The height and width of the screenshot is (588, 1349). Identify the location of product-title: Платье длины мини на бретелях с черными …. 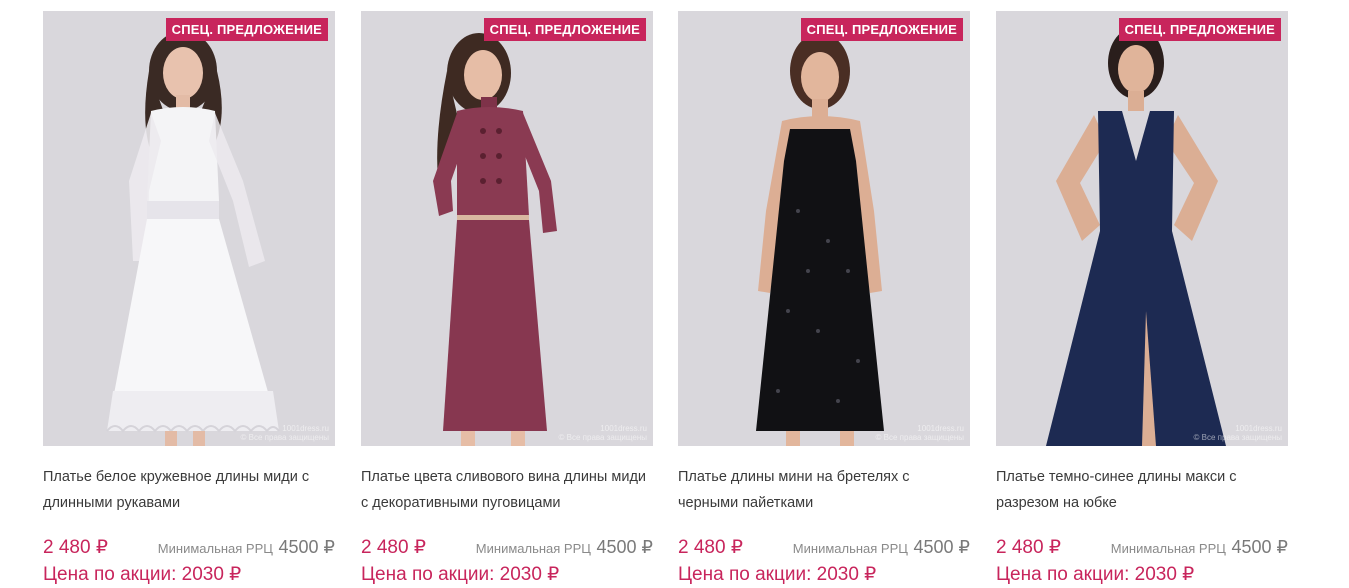
(824, 490).